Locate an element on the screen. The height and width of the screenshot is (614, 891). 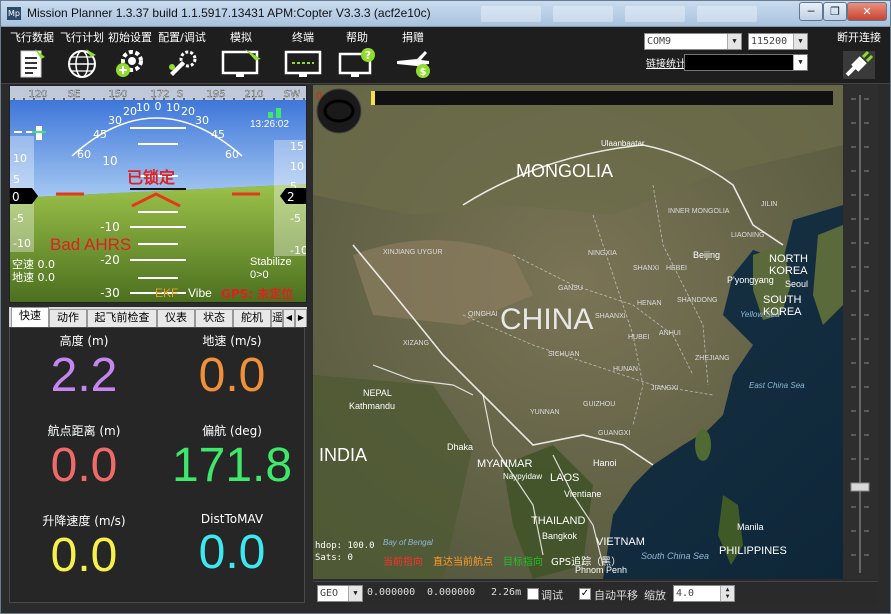
plug-icon is located at coordinates (859, 64).